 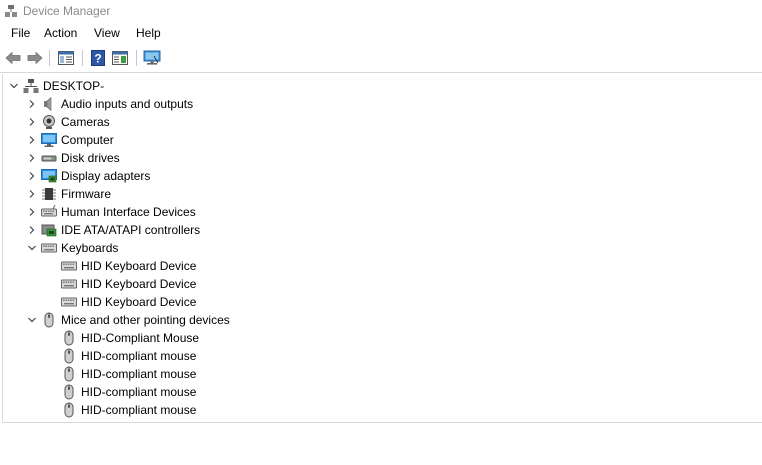 I want to click on category-label: Cameras, so click(x=85, y=122).